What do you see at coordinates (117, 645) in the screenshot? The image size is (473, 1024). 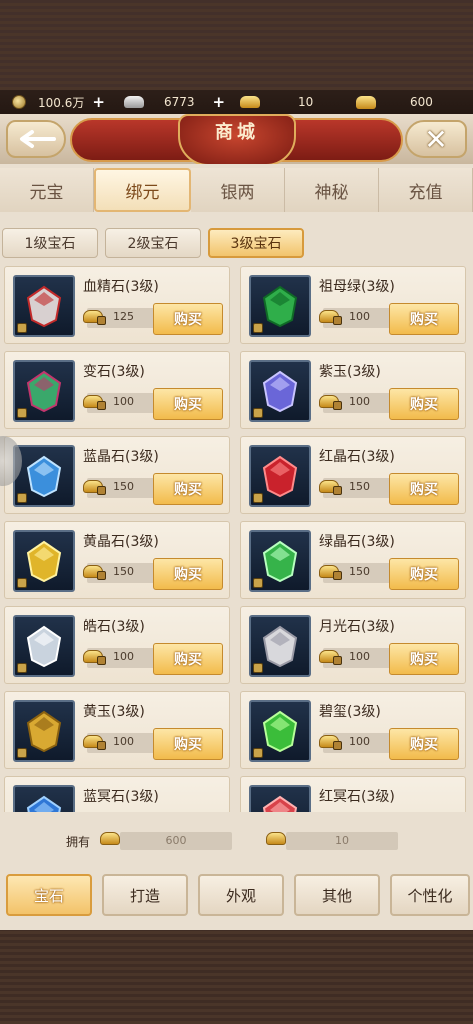 I see `item-card: 皓石(3级) 100 购买` at bounding box center [117, 645].